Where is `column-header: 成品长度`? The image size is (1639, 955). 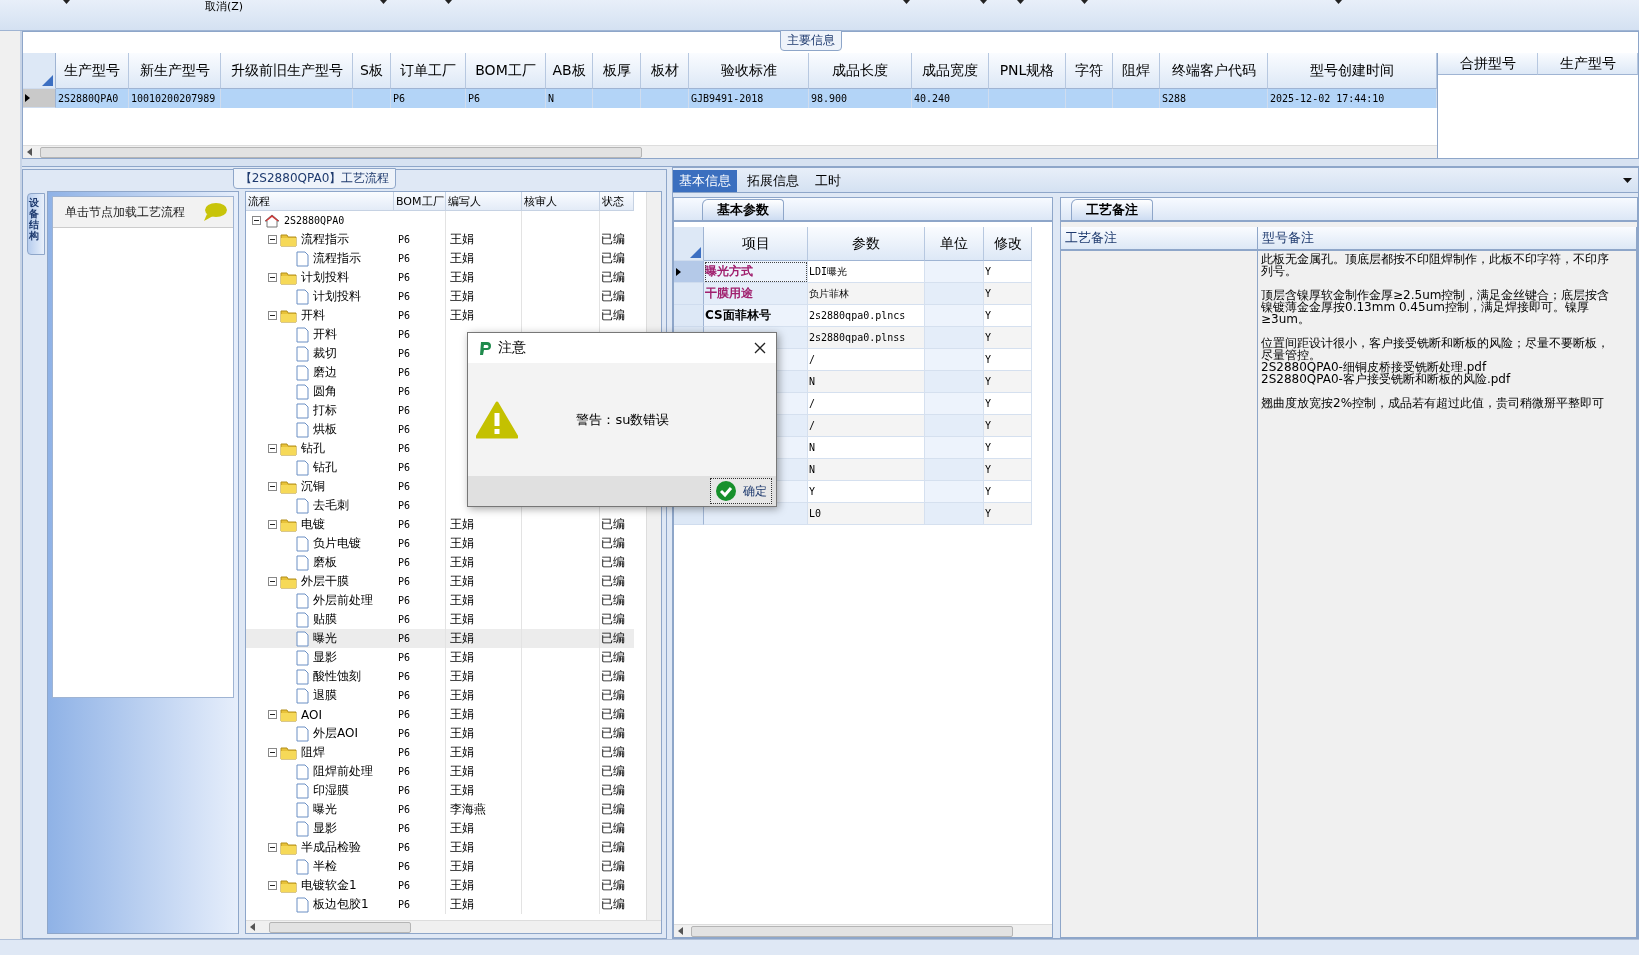
column-header: 成品长度 is located at coordinates (860, 71).